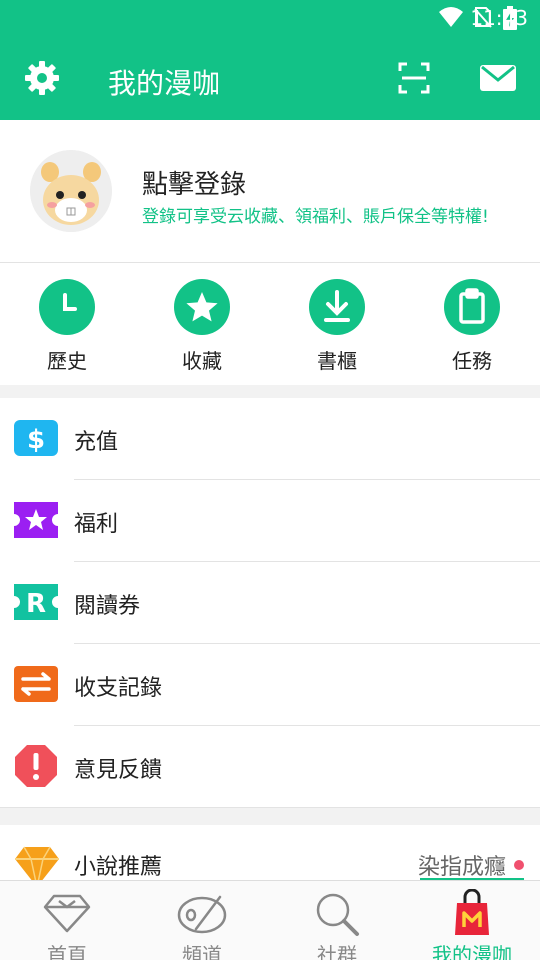  I want to click on palette-icon, so click(202, 913).